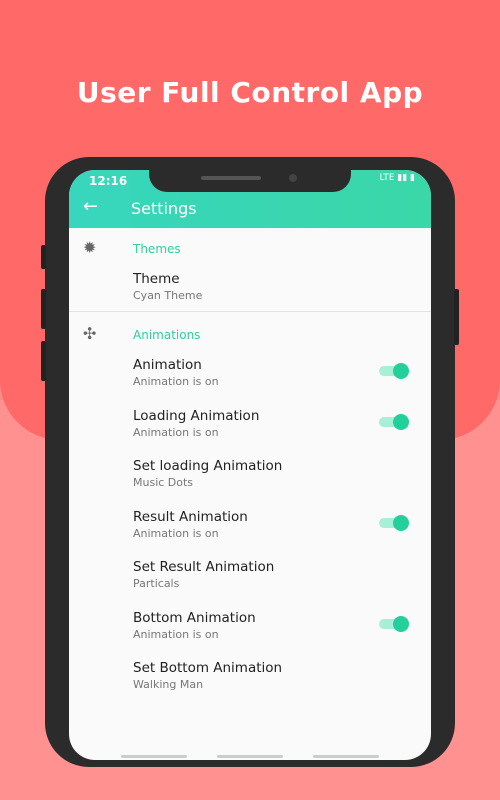 This screenshot has width=500, height=800. Describe the element at coordinates (90, 206) in the screenshot. I see `arrow-left-icon: ←` at that location.